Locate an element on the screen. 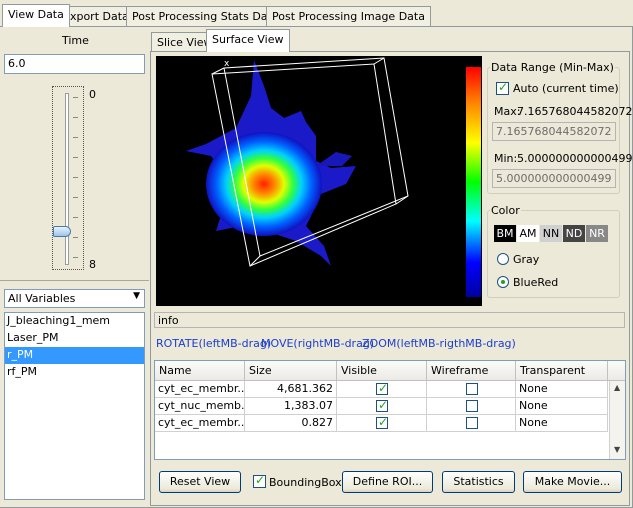 The width and height of the screenshot is (633, 508). min-field: 5.000000000000499 is located at coordinates (554, 178).